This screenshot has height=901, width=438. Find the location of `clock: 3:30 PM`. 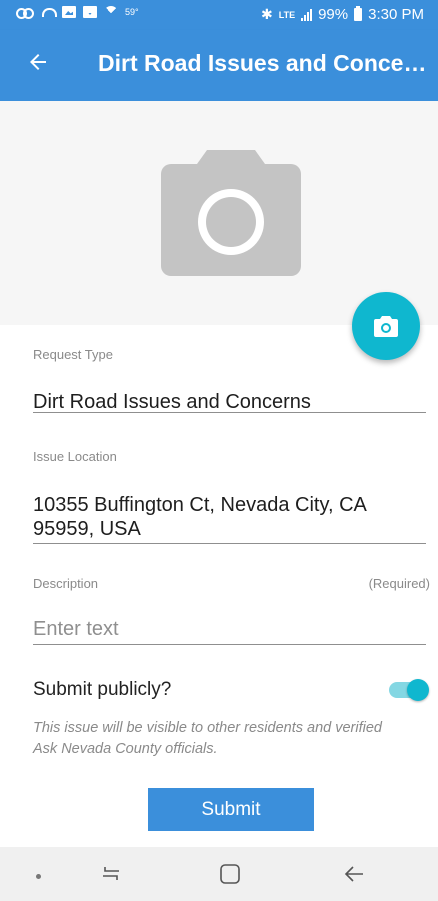

clock: 3:30 PM is located at coordinates (396, 14).